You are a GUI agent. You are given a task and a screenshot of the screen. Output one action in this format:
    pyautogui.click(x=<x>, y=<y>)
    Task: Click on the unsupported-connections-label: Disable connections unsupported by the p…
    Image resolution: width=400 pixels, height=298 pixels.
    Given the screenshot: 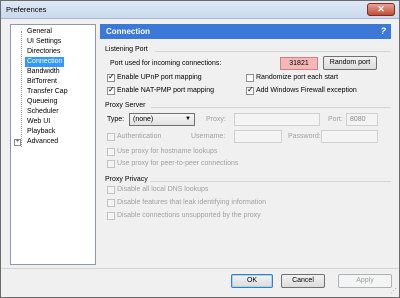 What is the action you would take?
    pyautogui.click(x=189, y=215)
    